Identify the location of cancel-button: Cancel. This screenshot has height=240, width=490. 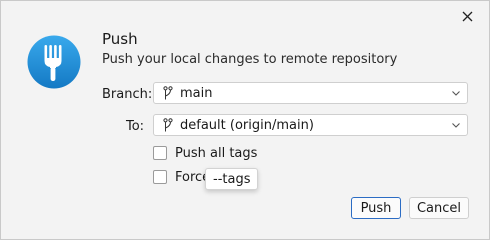
(439, 208).